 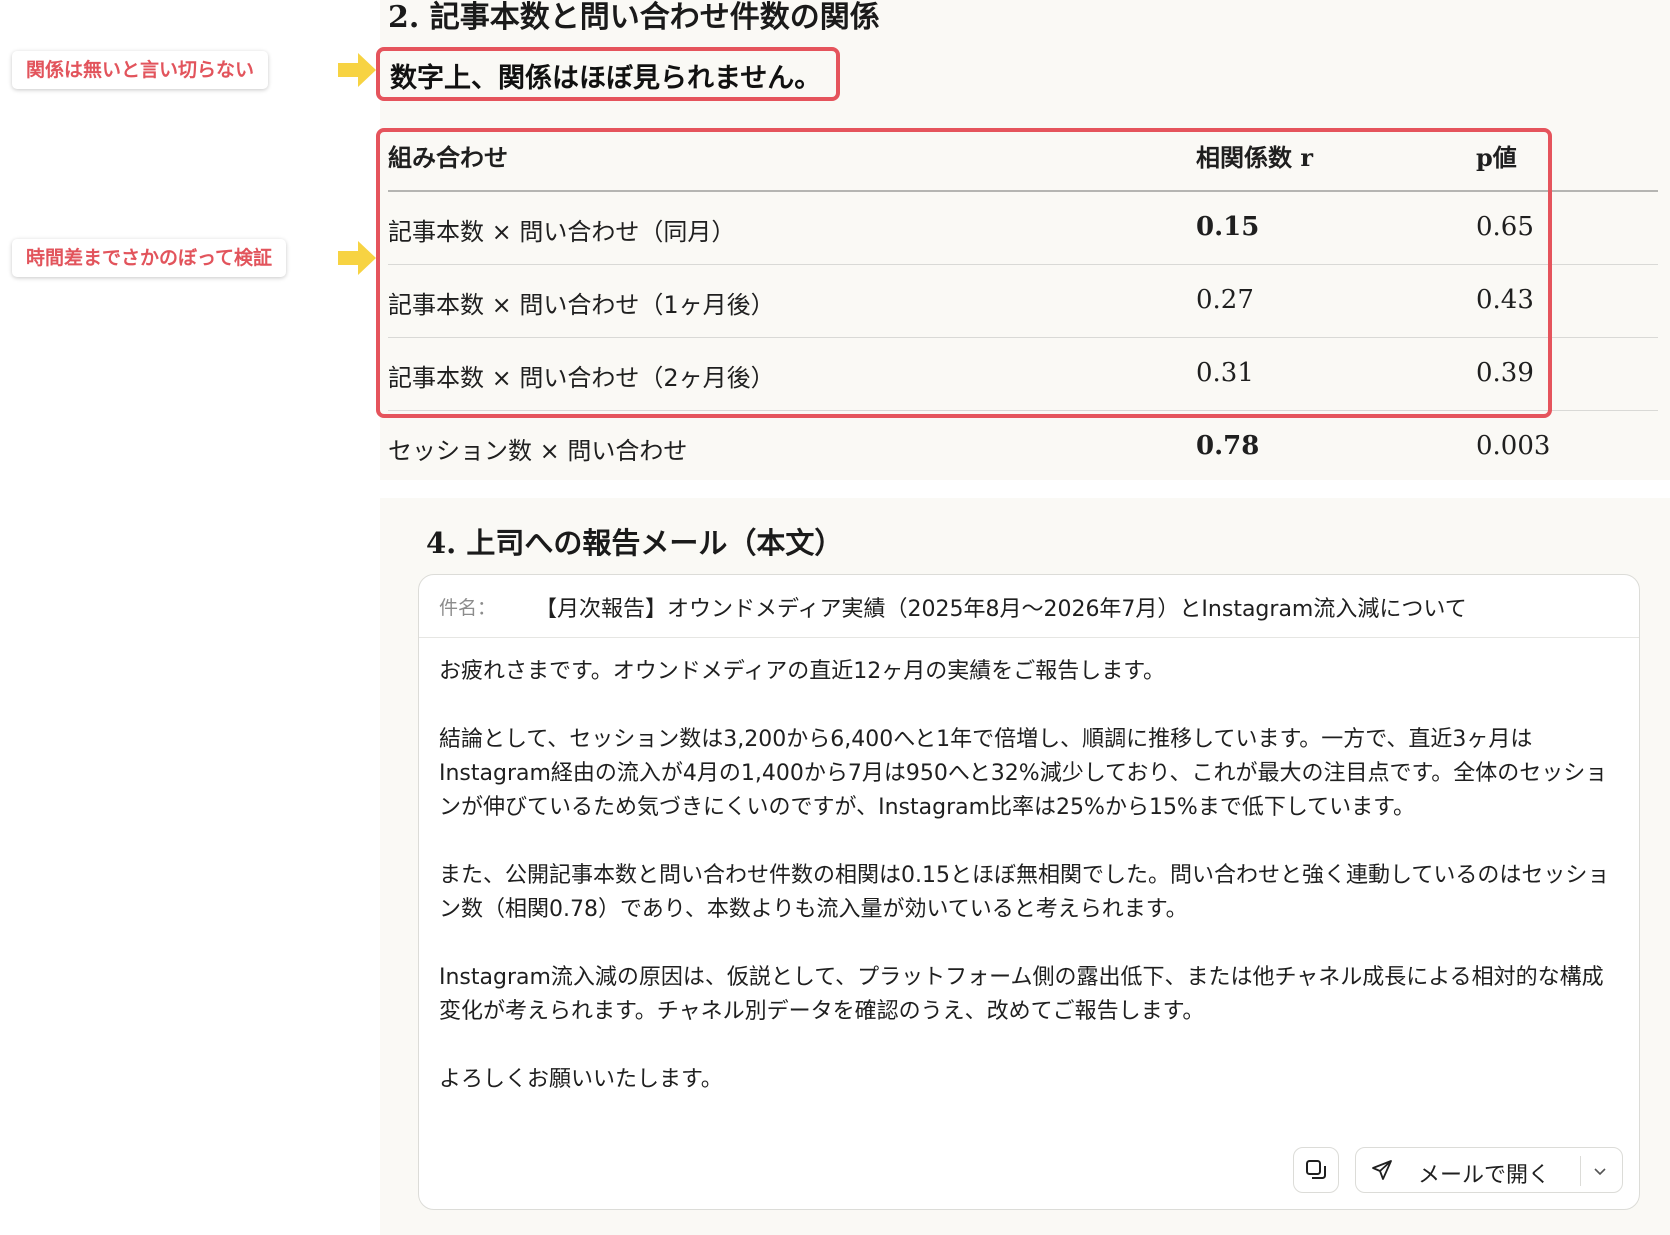 What do you see at coordinates (441, 543) in the screenshot?
I see `section-4-number: 4.` at bounding box center [441, 543].